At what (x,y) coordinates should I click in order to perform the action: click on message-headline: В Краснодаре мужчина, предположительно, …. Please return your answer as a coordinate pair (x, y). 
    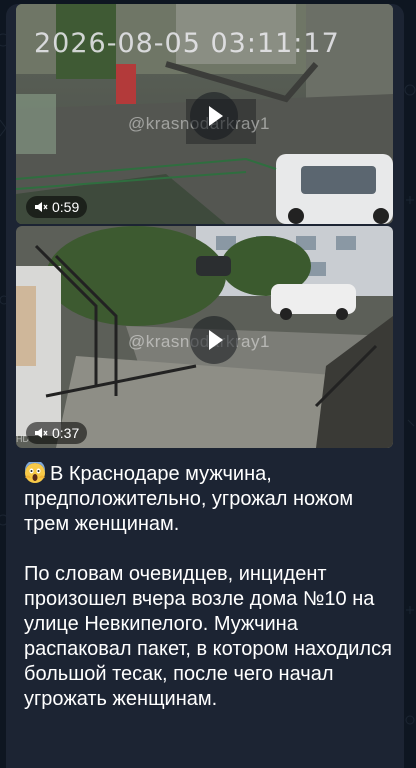
    Looking at the image, I should click on (210, 499).